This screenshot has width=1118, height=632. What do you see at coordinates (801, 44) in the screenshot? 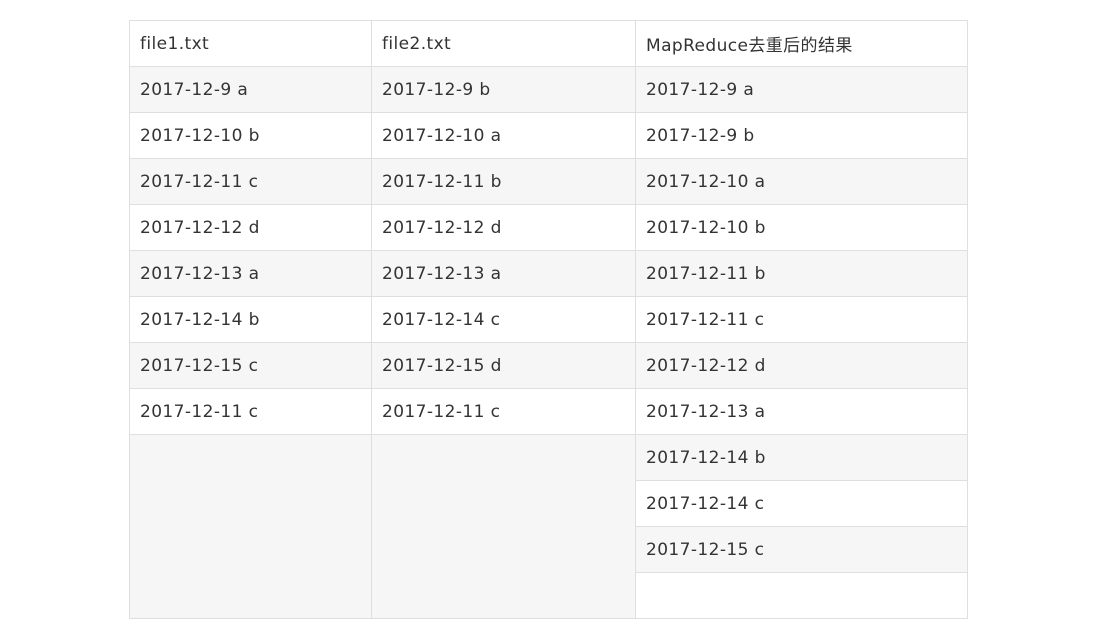
I see `column-header-result: MapReduce去重后的结果` at bounding box center [801, 44].